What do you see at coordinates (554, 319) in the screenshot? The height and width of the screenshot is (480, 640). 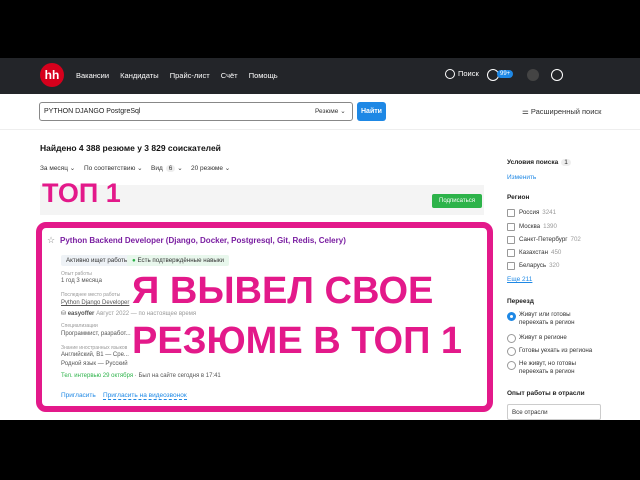 I see `relocation-option: Живут или готовы переехать в регион` at bounding box center [554, 319].